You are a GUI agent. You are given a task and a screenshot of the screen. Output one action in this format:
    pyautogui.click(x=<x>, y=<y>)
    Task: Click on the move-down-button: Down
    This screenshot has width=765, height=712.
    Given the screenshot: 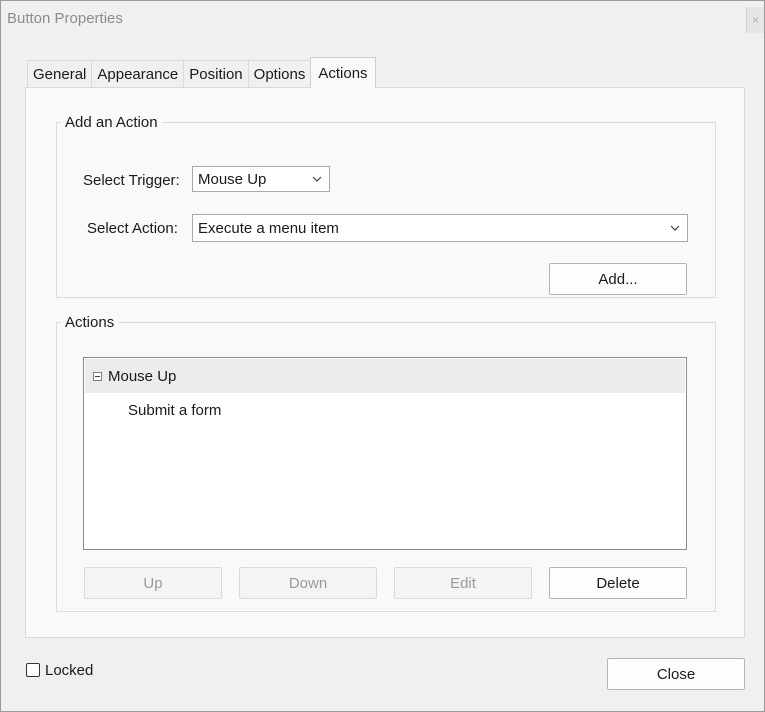 What is the action you would take?
    pyautogui.click(x=308, y=583)
    